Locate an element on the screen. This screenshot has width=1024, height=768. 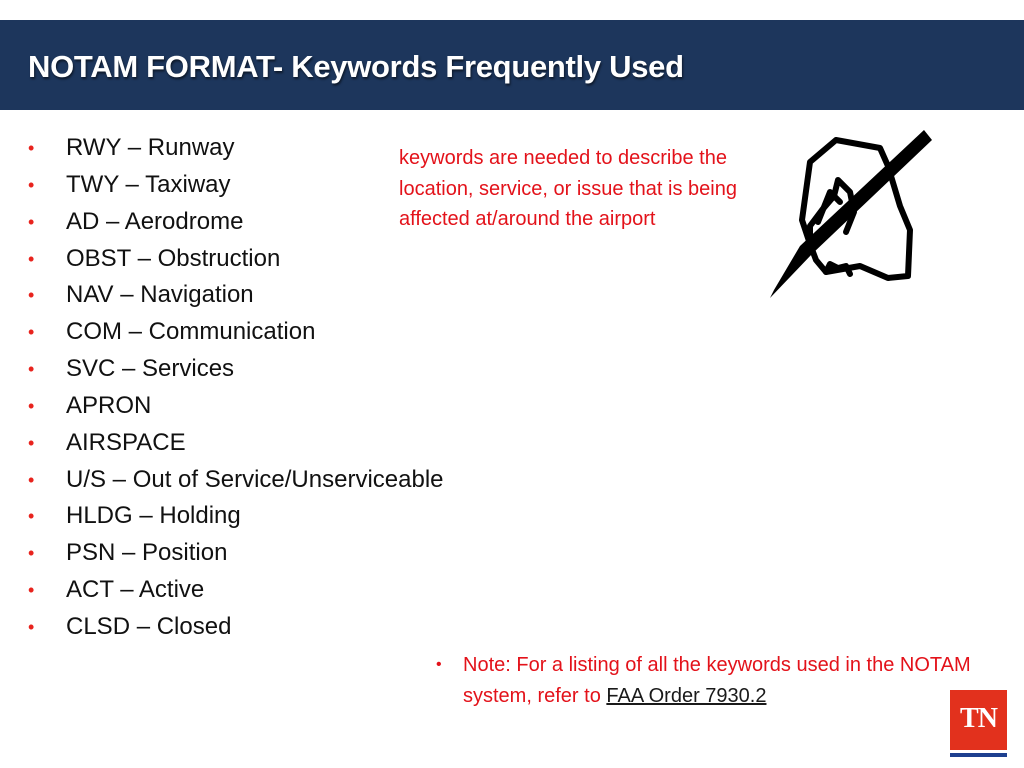
hand-writing-with-pen-icon is located at coordinates (851, 214).